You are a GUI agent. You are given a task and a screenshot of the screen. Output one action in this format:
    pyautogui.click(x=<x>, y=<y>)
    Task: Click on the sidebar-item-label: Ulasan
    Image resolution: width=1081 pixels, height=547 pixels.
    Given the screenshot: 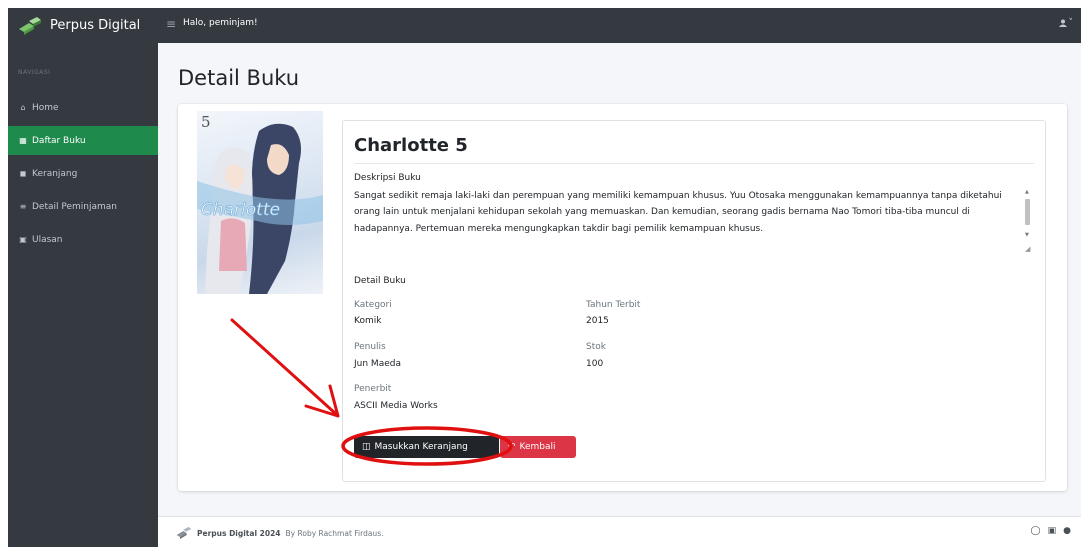 What is the action you would take?
    pyautogui.click(x=47, y=239)
    